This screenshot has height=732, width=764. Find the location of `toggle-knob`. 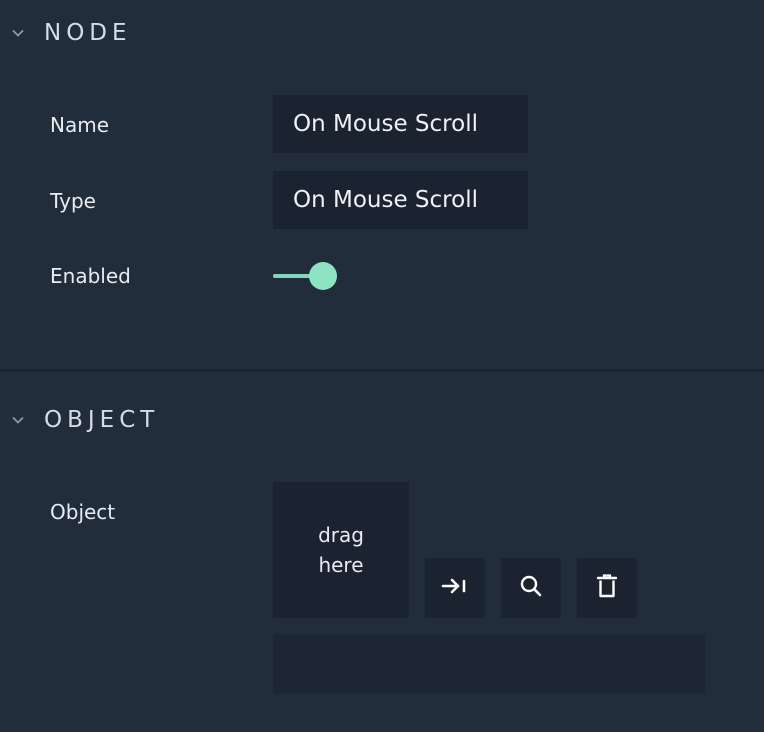

toggle-knob is located at coordinates (323, 276).